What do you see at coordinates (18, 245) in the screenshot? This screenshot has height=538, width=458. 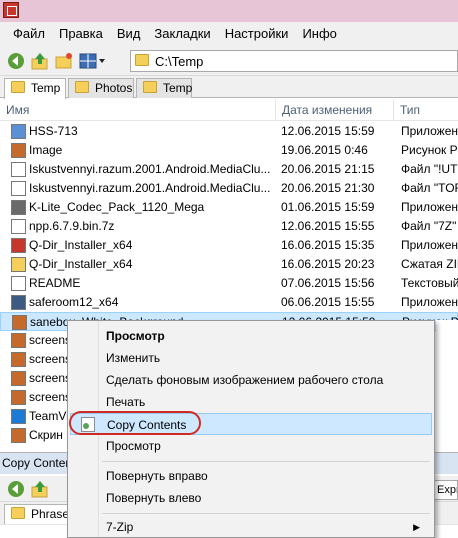 I see `qdir-icon` at bounding box center [18, 245].